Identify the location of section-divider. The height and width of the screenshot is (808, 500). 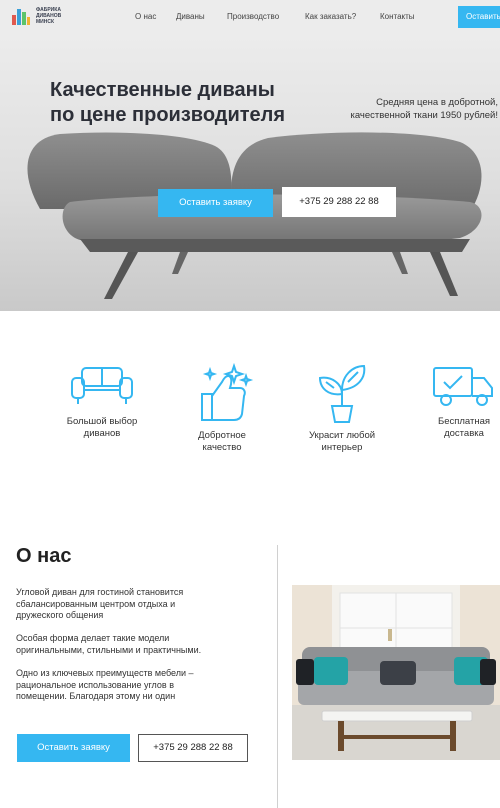
(277, 676).